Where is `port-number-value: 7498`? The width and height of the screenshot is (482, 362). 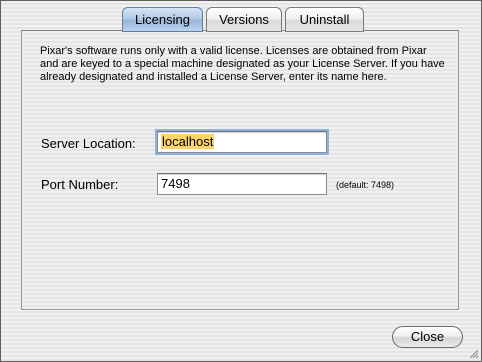
port-number-value: 7498 is located at coordinates (175, 183).